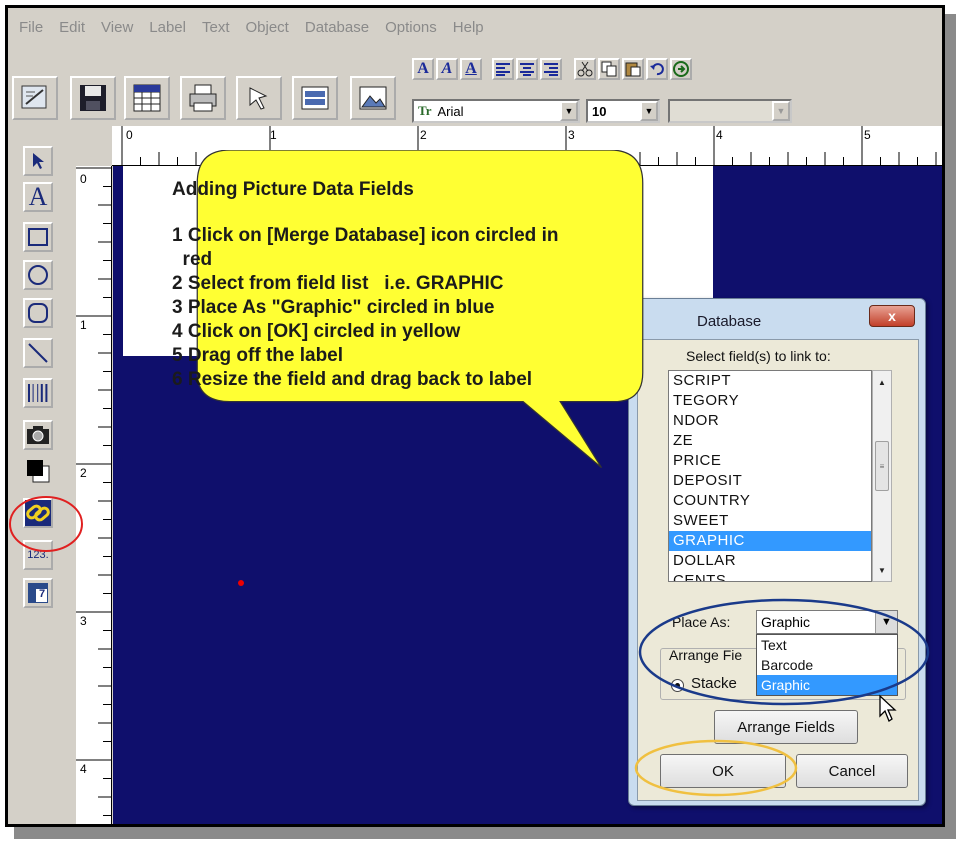 This screenshot has height=847, width=963. What do you see at coordinates (882, 570) in the screenshot?
I see `scroll-down-icon: ▼` at bounding box center [882, 570].